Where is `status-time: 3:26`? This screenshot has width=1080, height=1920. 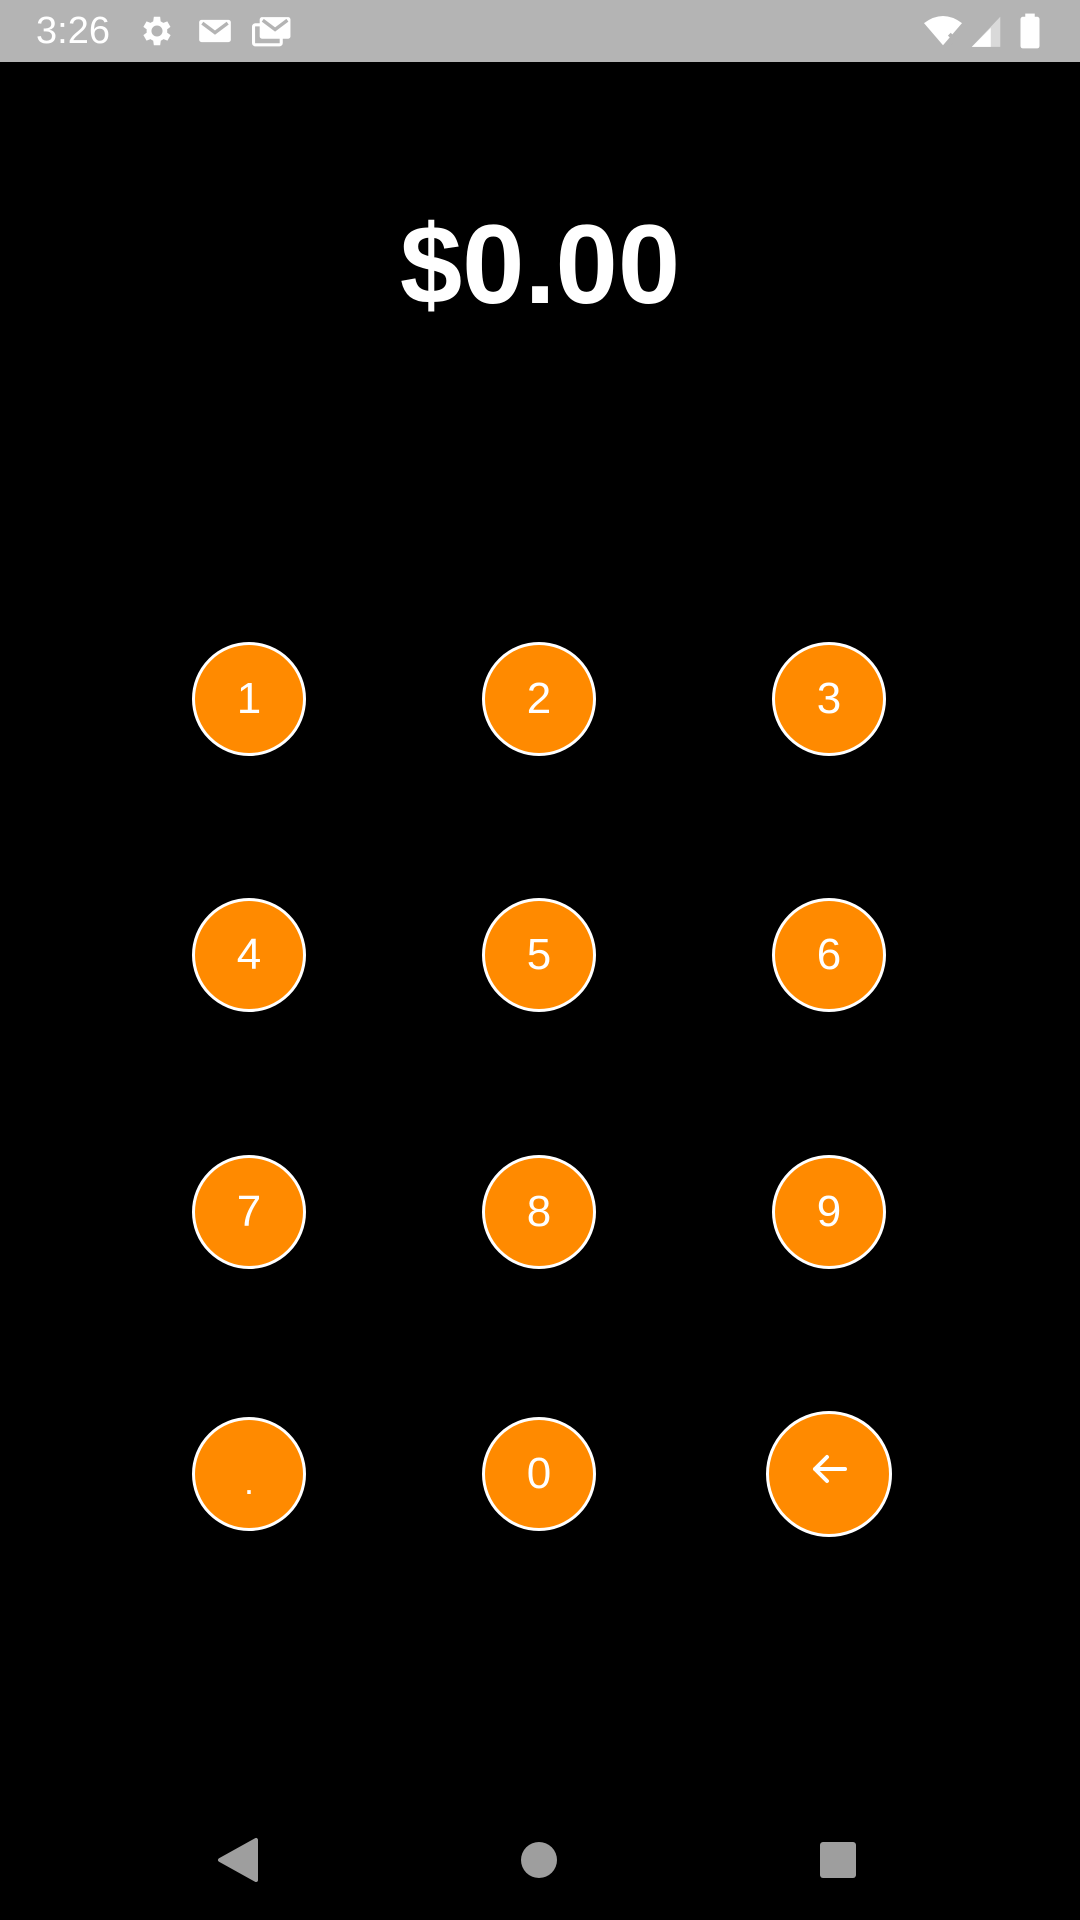
status-time: 3:26 is located at coordinates (73, 31).